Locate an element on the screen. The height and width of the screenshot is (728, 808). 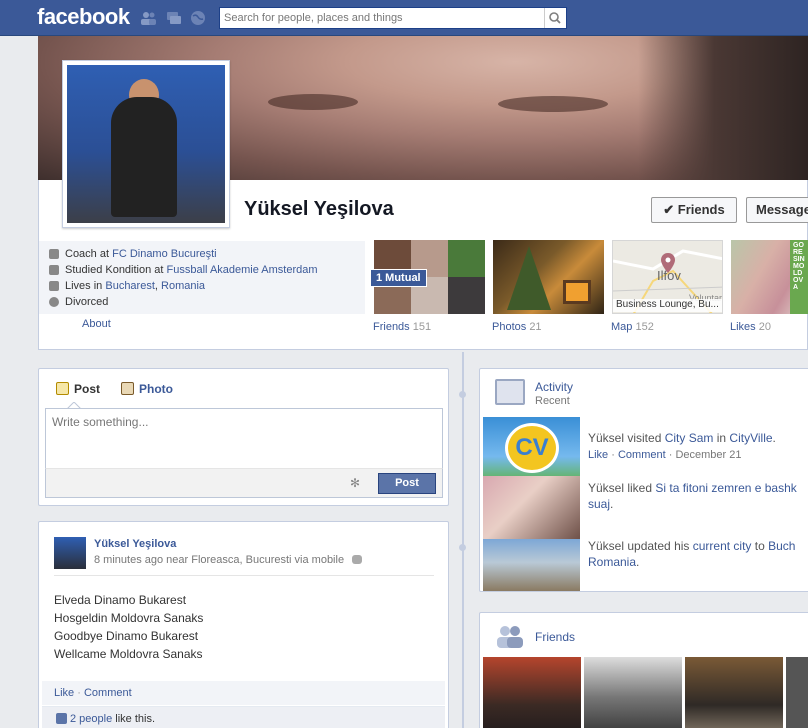
facebook-logo: facebook is located at coordinates (83, 17).